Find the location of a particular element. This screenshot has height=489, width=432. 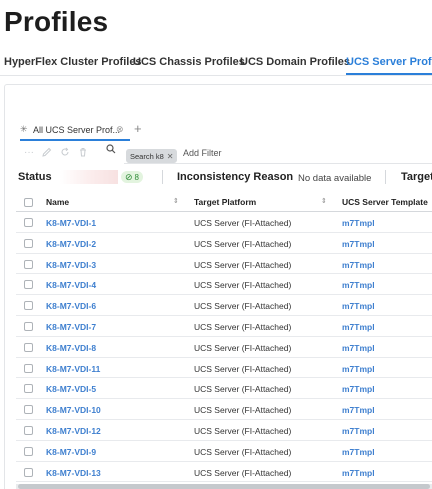

refresh-icon is located at coordinates (65, 152).